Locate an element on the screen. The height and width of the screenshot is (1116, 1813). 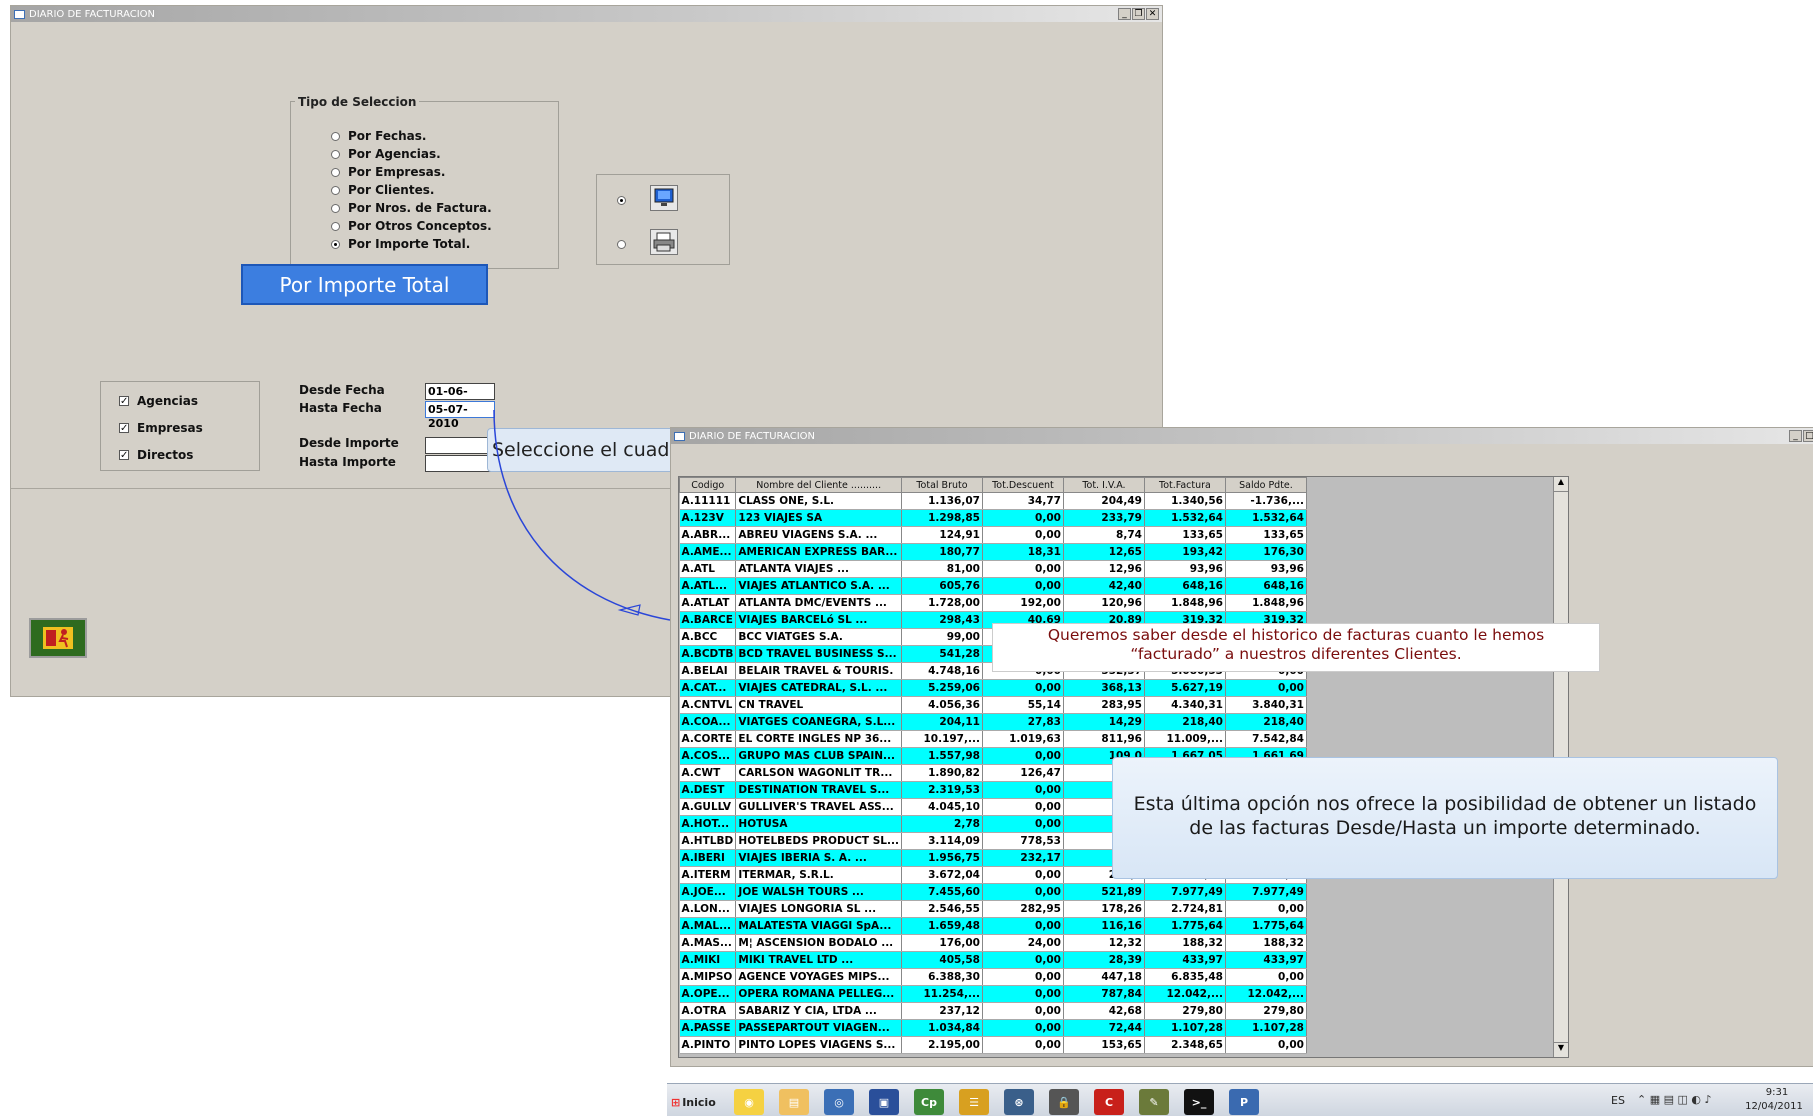
output-printer-radio is located at coordinates (621, 244).